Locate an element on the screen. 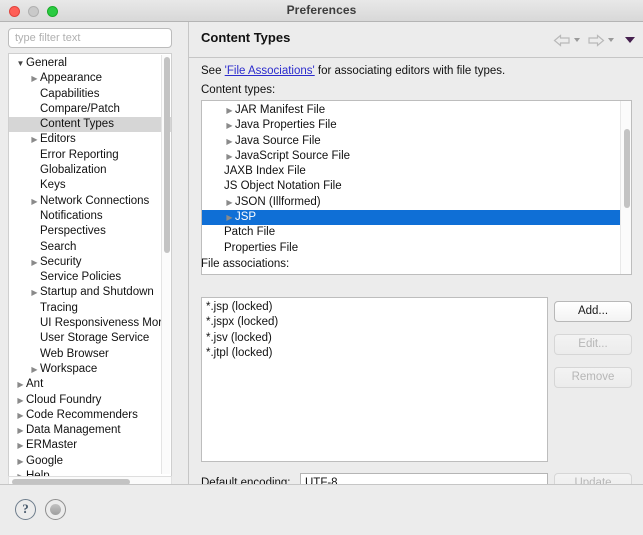 The image size is (643, 535). forward-dropdown-caret-icon is located at coordinates (611, 40).